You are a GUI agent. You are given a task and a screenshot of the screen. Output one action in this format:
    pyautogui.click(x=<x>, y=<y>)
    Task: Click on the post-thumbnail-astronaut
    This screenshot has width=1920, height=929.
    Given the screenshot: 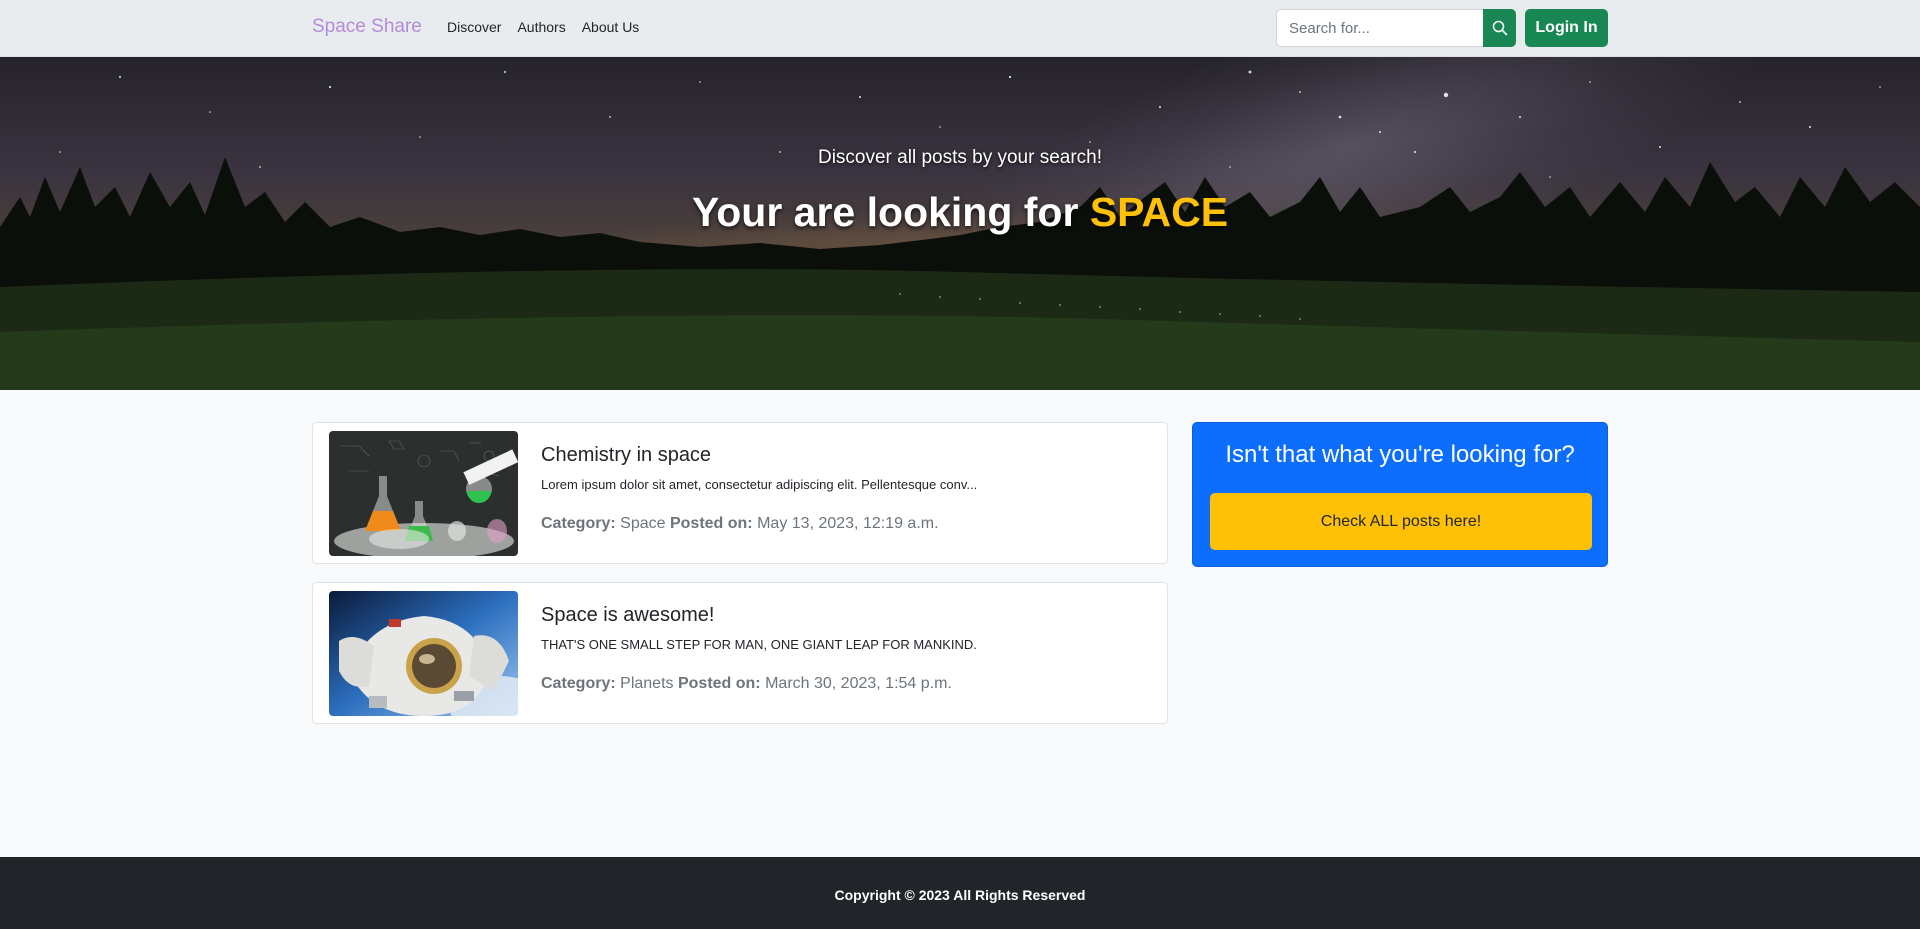 What is the action you would take?
    pyautogui.click(x=423, y=653)
    